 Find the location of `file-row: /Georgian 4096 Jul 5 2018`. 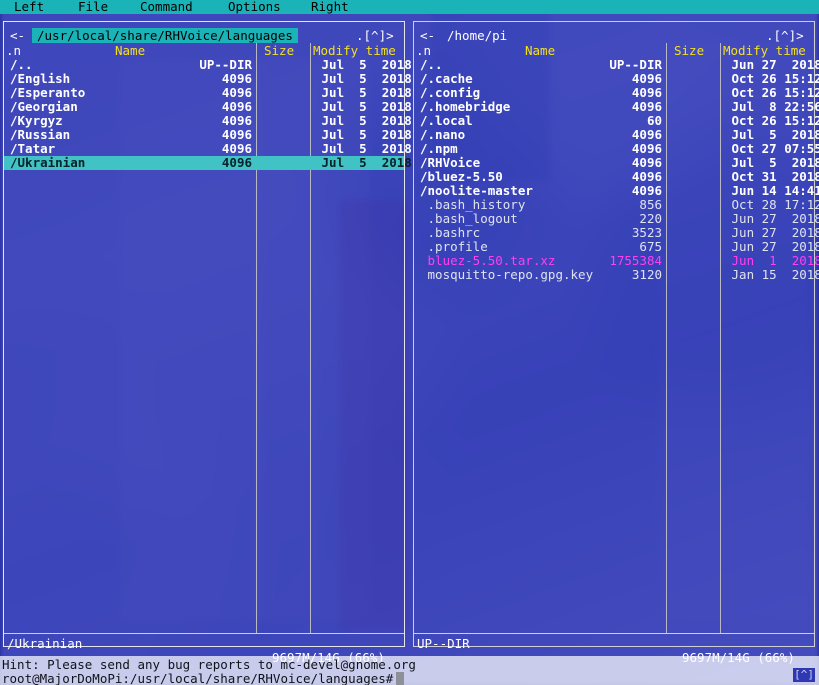

file-row: /Georgian 4096 Jul 5 2018 is located at coordinates (208, 106).